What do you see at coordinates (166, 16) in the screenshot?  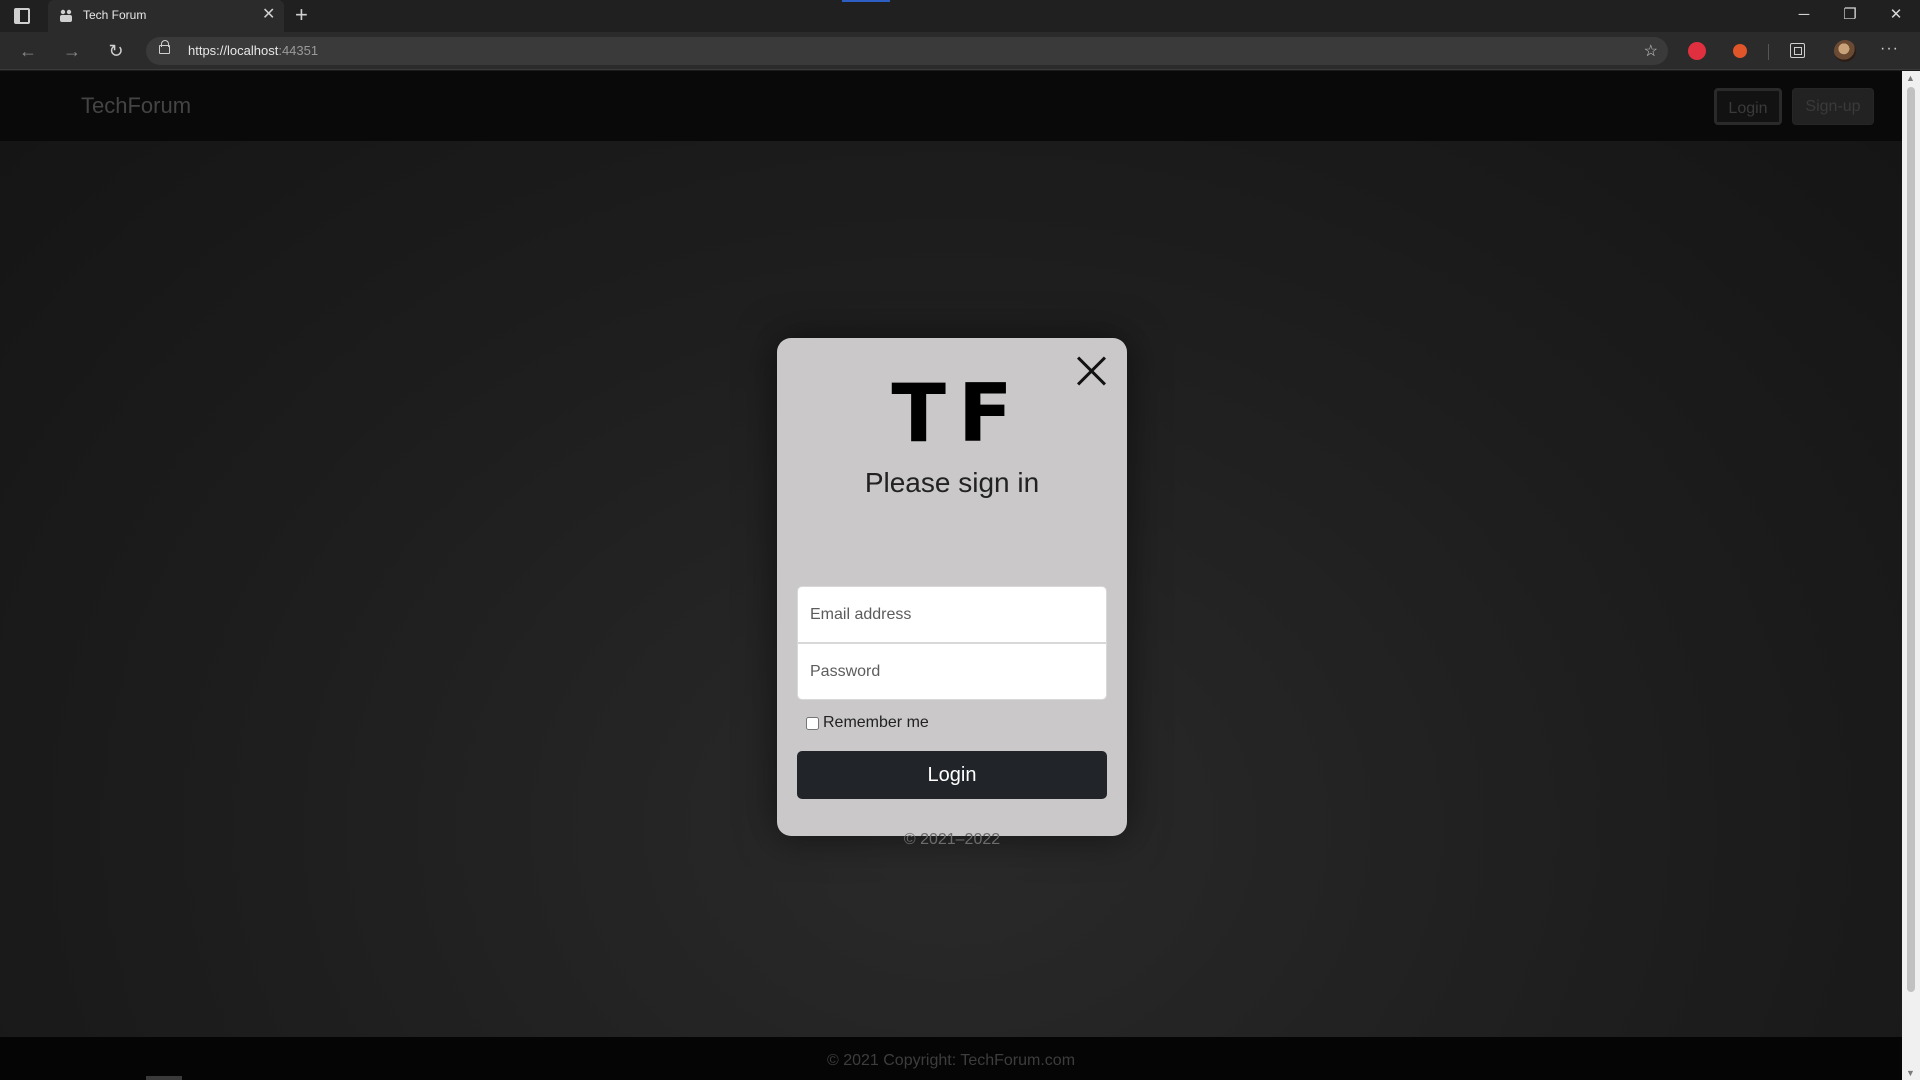 I see `browser-tab: Tech Forum ✕` at bounding box center [166, 16].